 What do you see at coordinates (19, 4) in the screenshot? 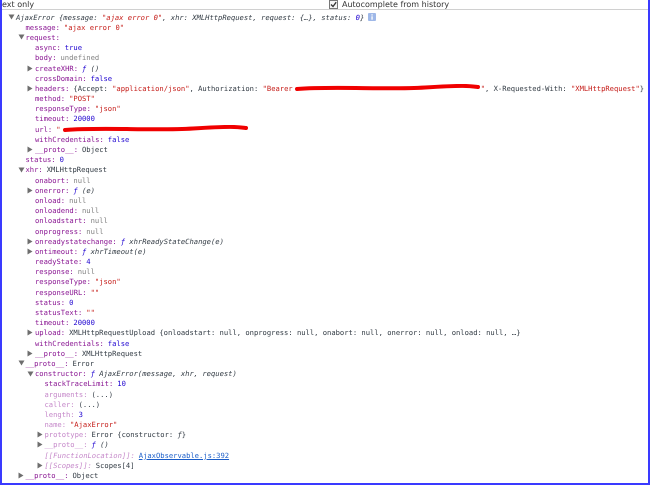
I see `option-label: ext only` at bounding box center [19, 4].